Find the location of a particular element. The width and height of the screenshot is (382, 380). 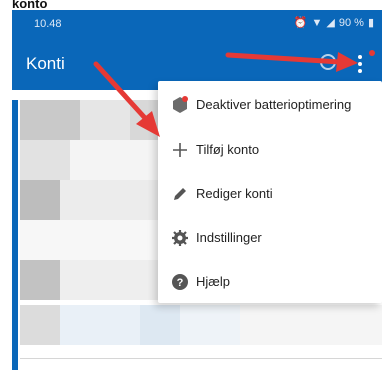

battery-badge-icon is located at coordinates (180, 105).